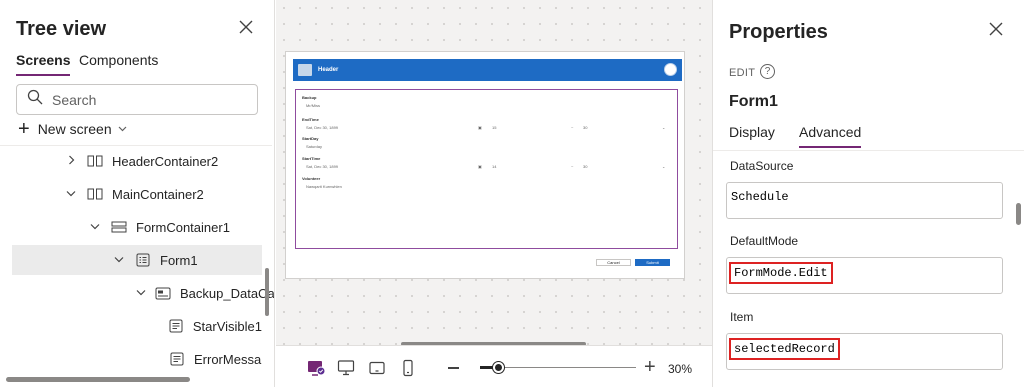 The image size is (1024, 387). I want to click on tab-advanced: Advanced, so click(830, 136).